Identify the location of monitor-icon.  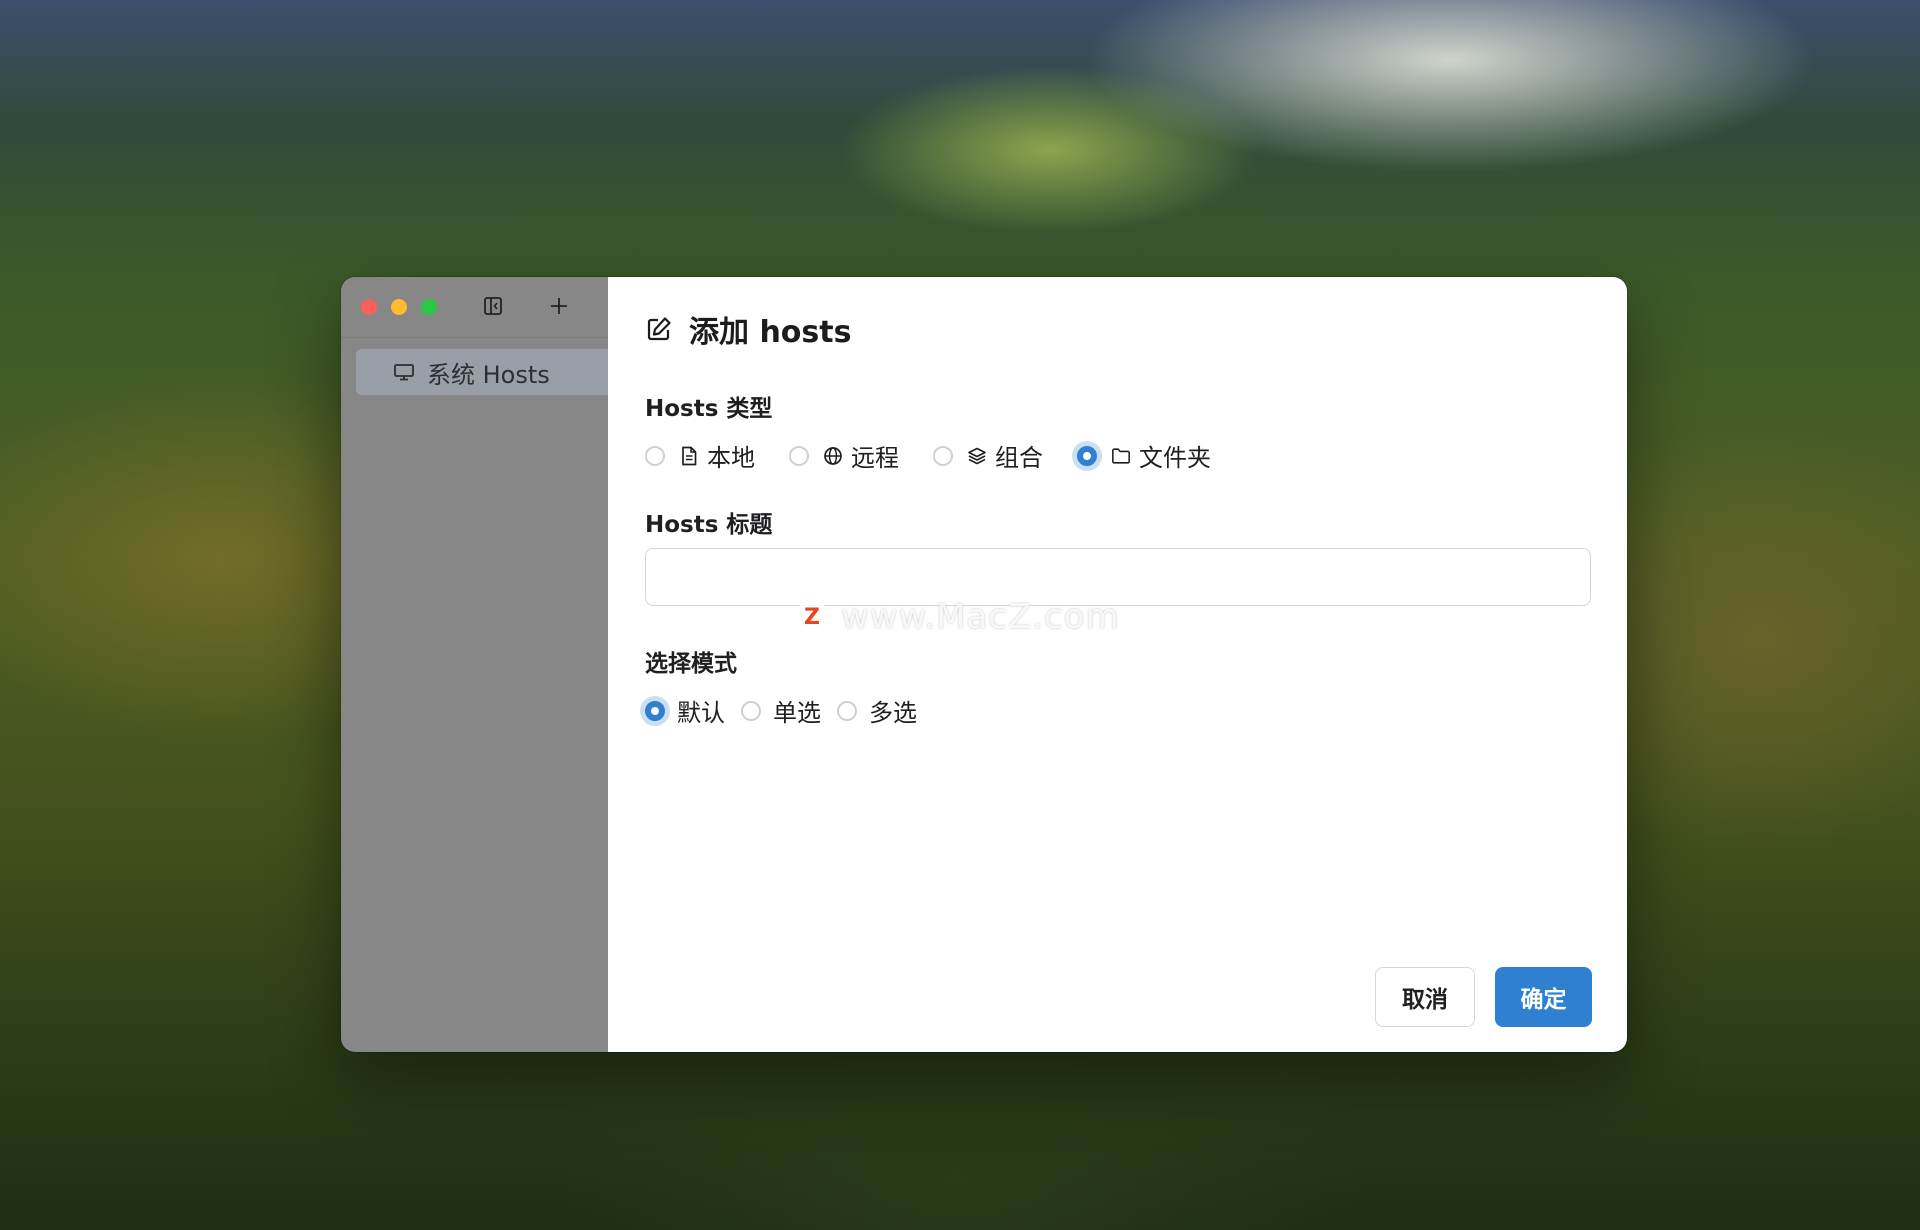
(404, 372).